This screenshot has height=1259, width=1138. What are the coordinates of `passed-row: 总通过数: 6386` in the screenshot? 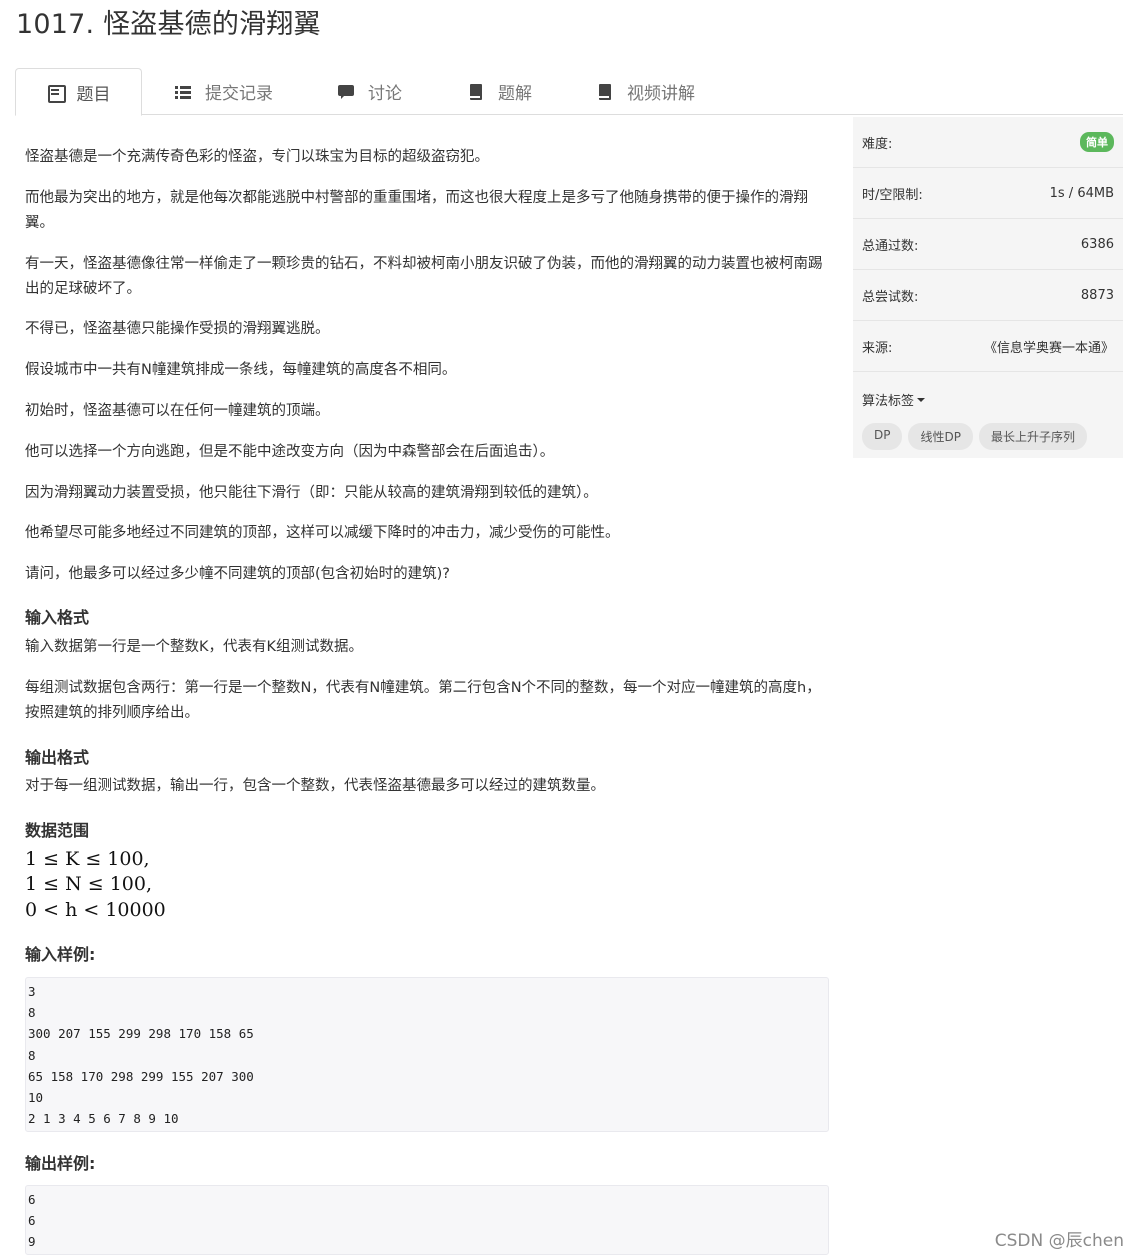 It's located at (988, 244).